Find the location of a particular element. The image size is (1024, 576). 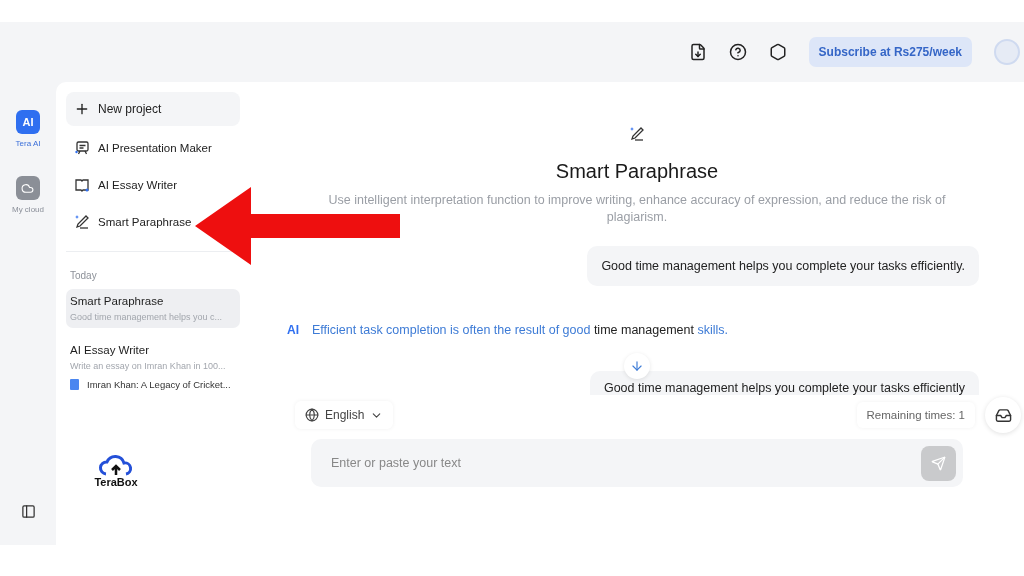

text-input: Enter or paste your text is located at coordinates (625, 463).